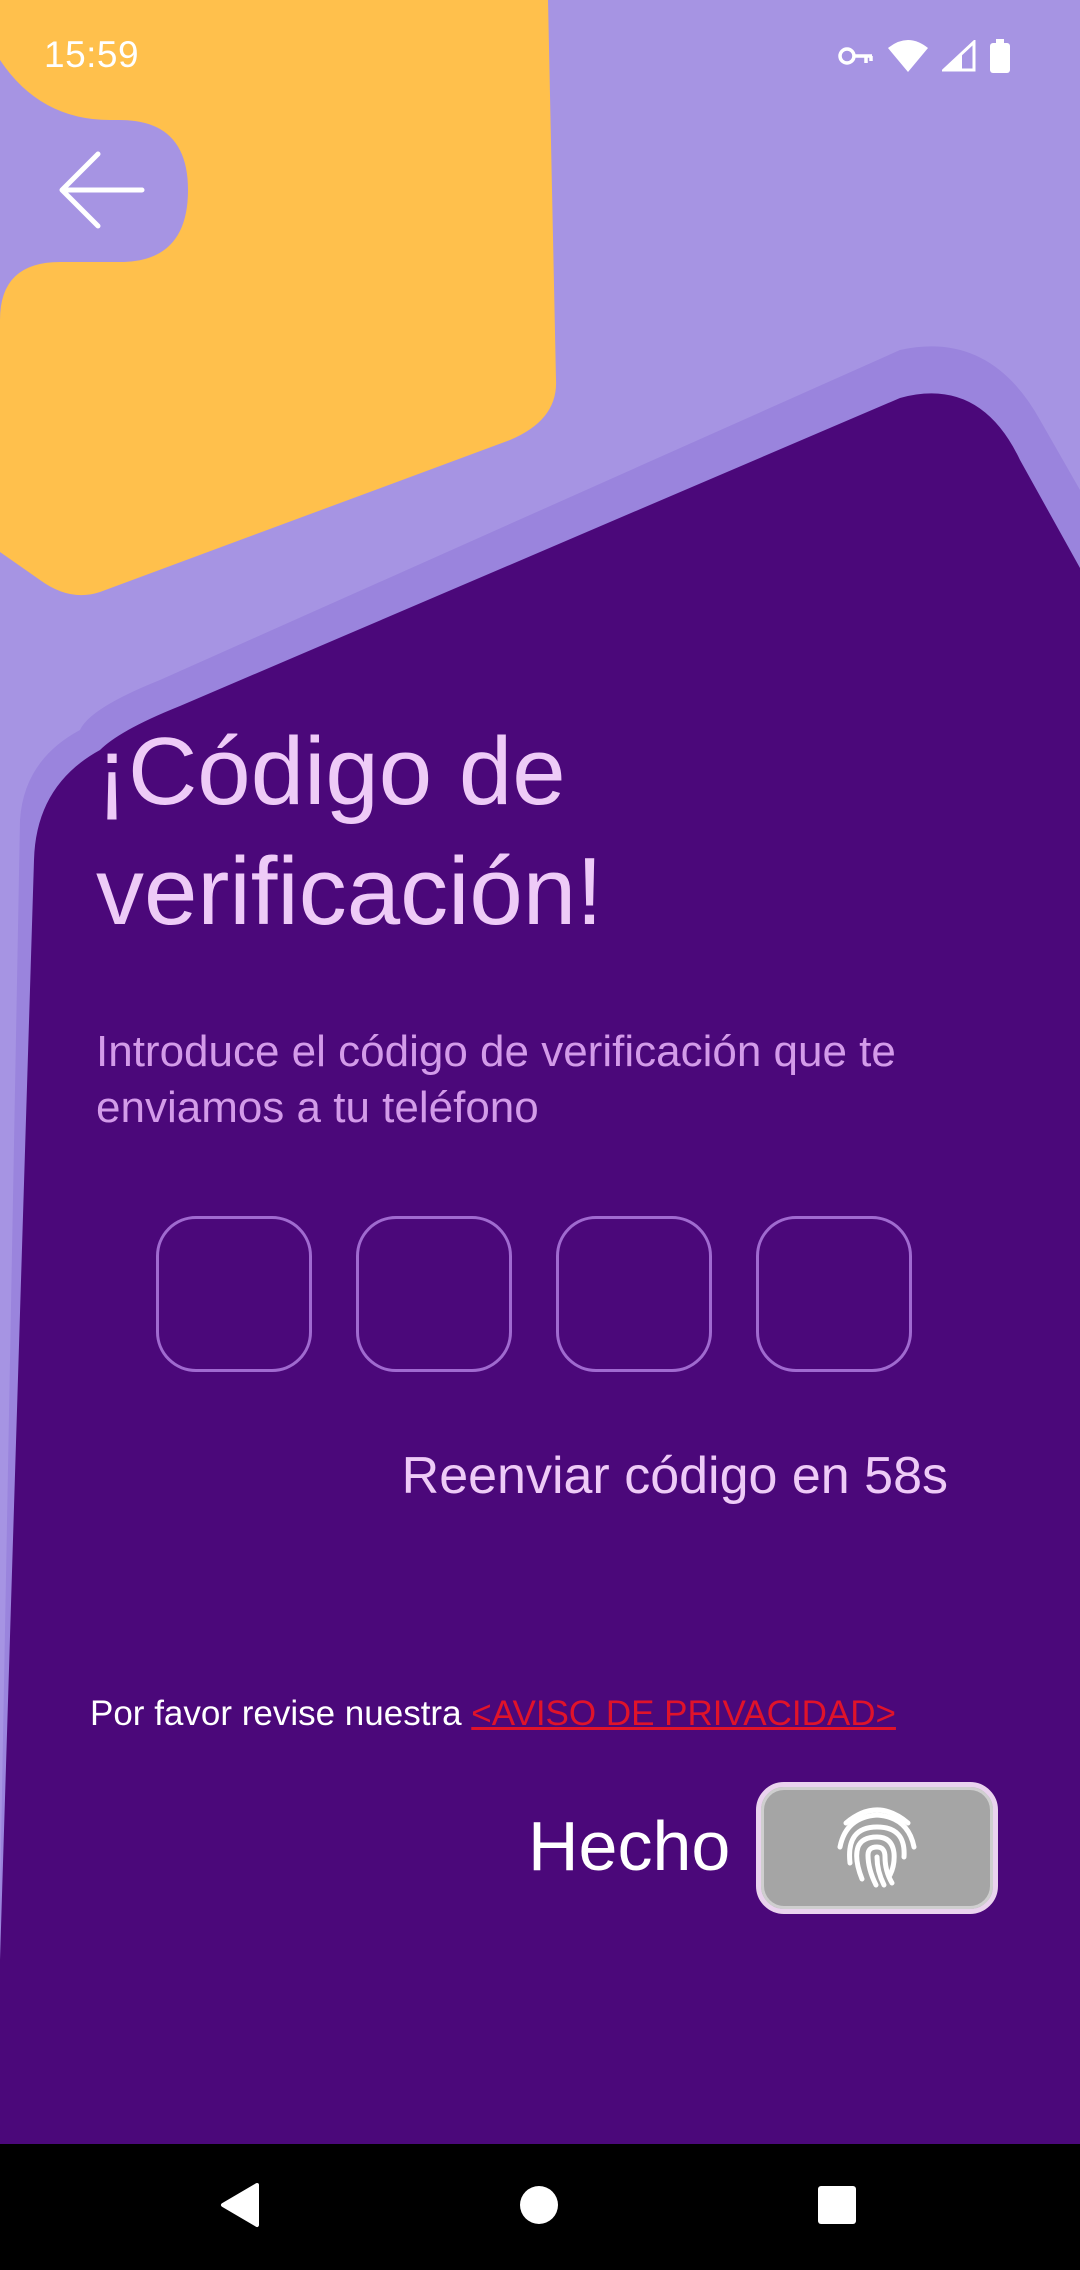 The width and height of the screenshot is (1080, 2270). I want to click on signal-icon, so click(959, 56).